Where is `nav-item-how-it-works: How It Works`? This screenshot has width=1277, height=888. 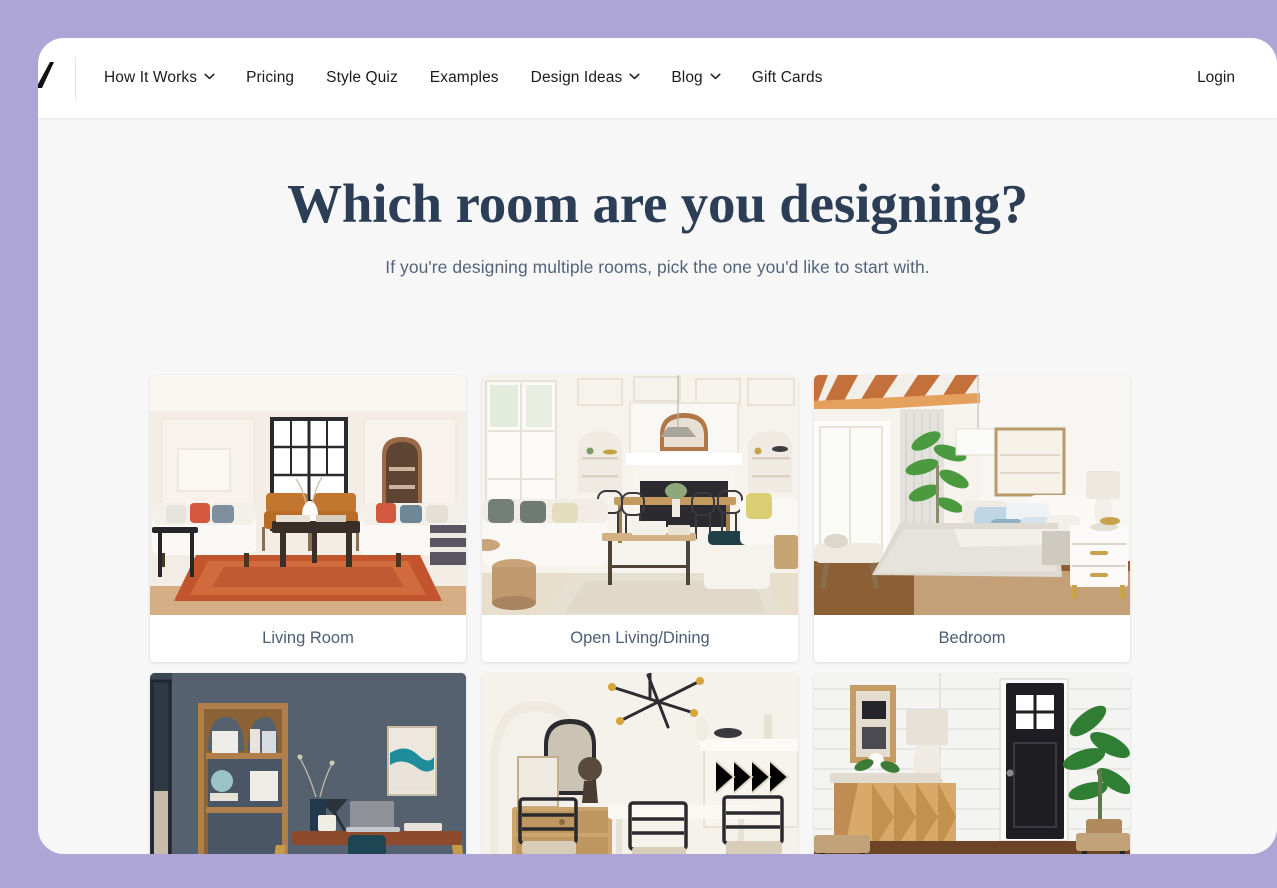
nav-item-how-it-works: How It Works is located at coordinates (167, 78).